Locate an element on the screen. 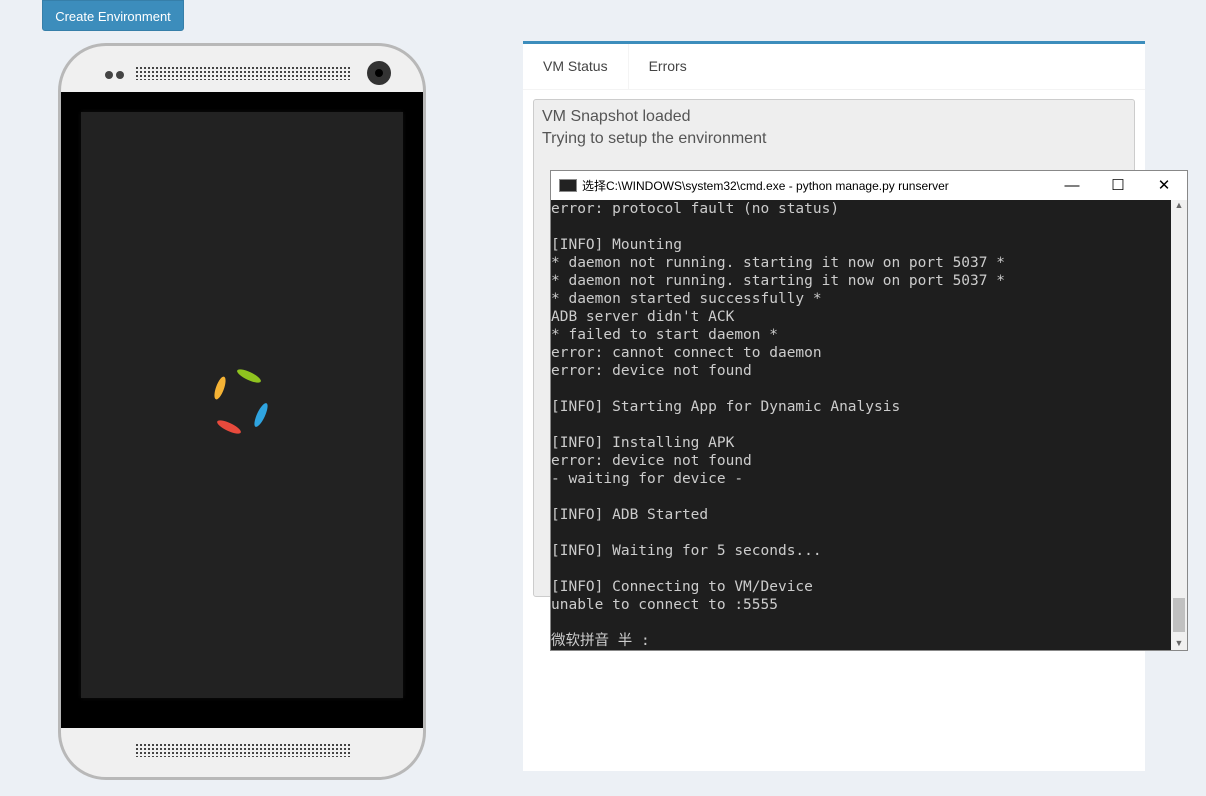  scrollbar-thumb is located at coordinates (1179, 615).